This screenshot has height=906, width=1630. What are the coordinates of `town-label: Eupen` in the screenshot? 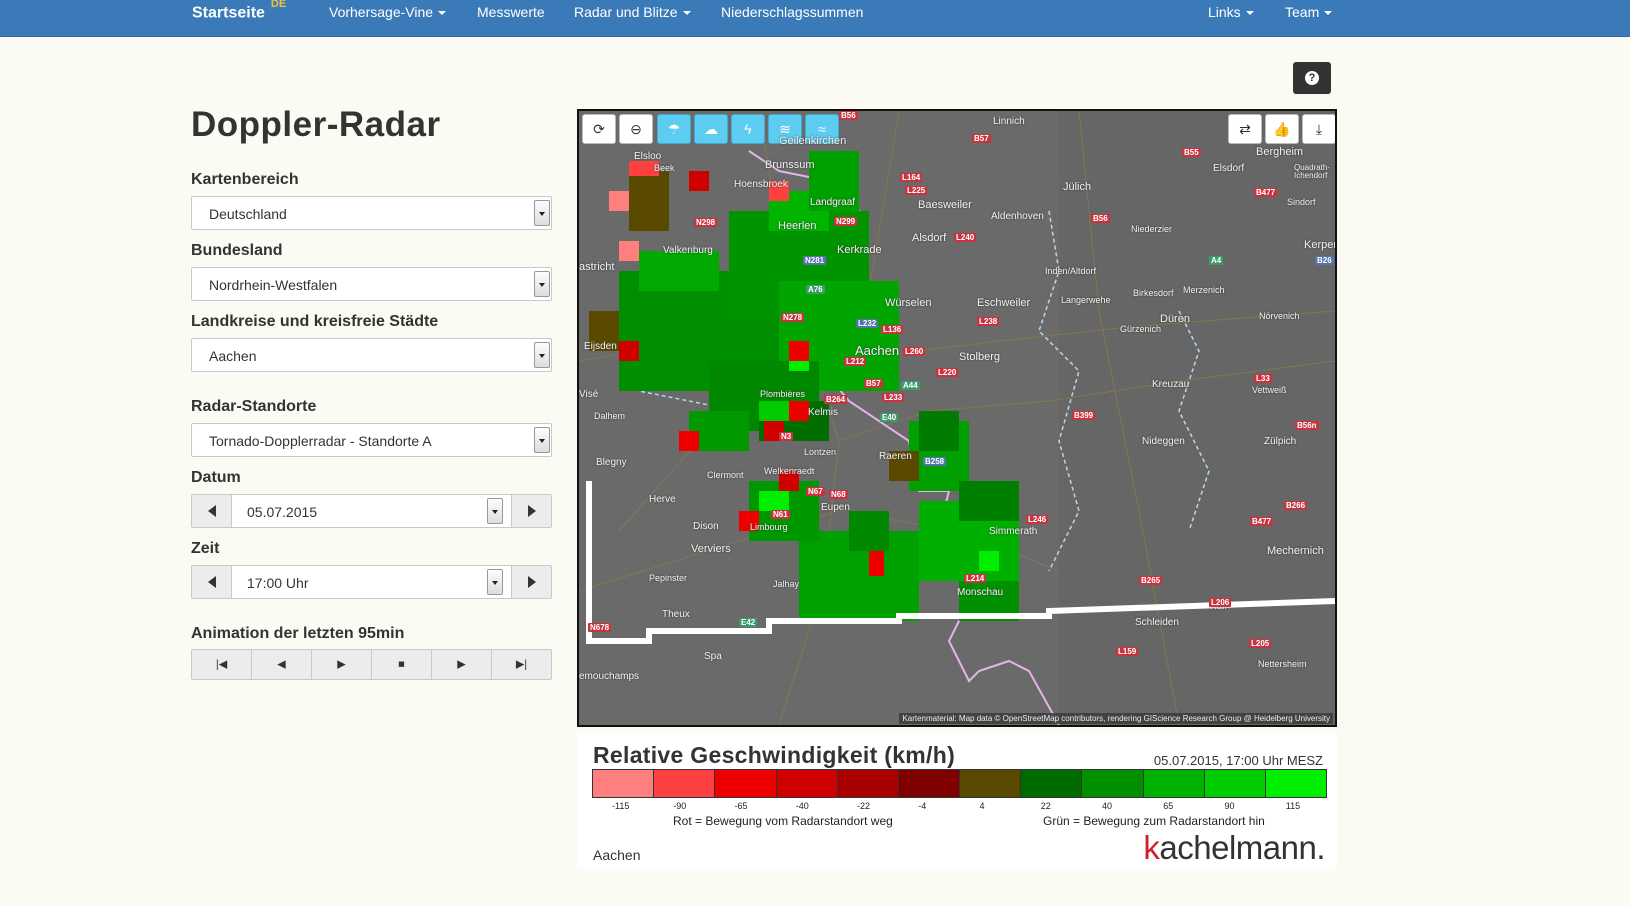 It's located at (835, 507).